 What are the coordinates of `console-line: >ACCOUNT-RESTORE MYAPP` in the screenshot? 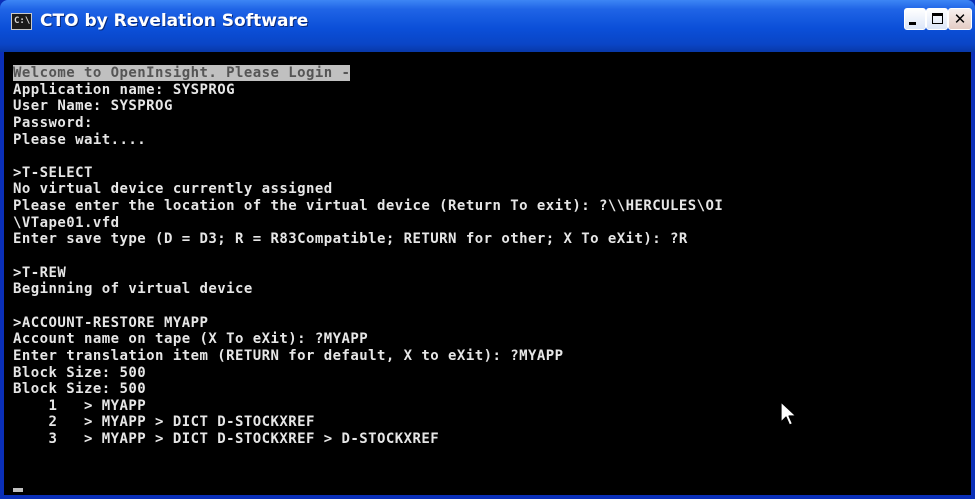 It's located at (111, 322).